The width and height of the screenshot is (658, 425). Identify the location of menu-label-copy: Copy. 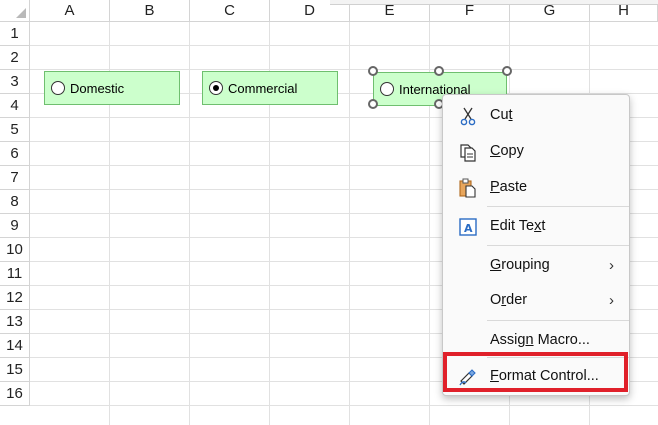
(507, 151).